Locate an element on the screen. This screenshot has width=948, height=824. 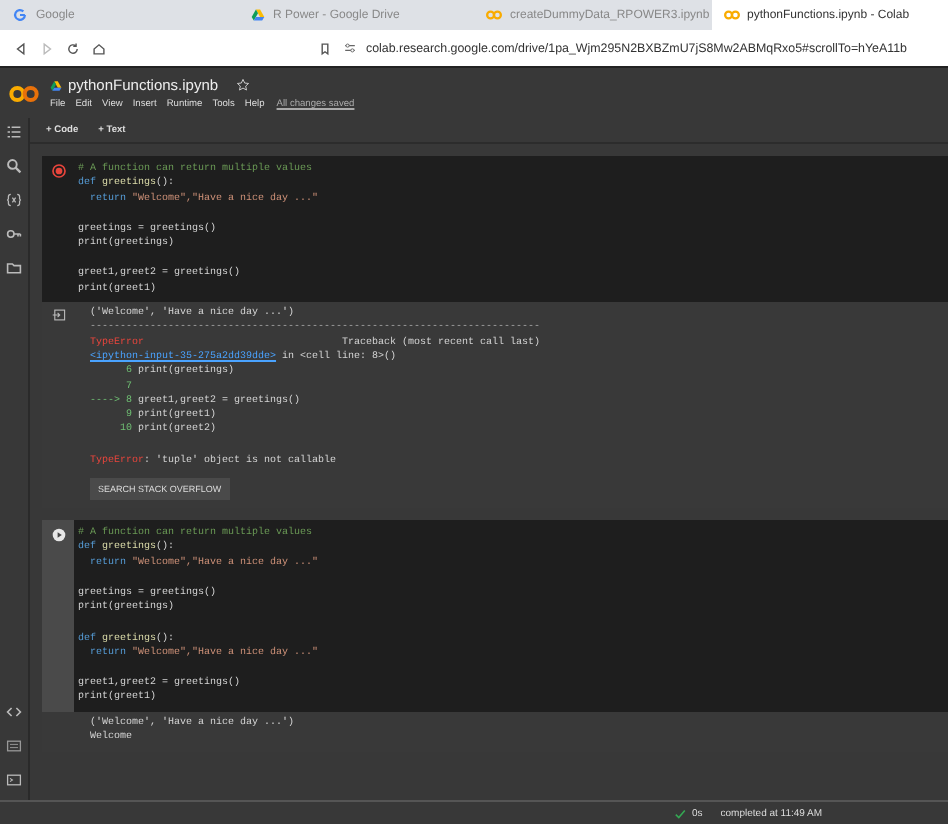
search-icon is located at coordinates (14, 166).